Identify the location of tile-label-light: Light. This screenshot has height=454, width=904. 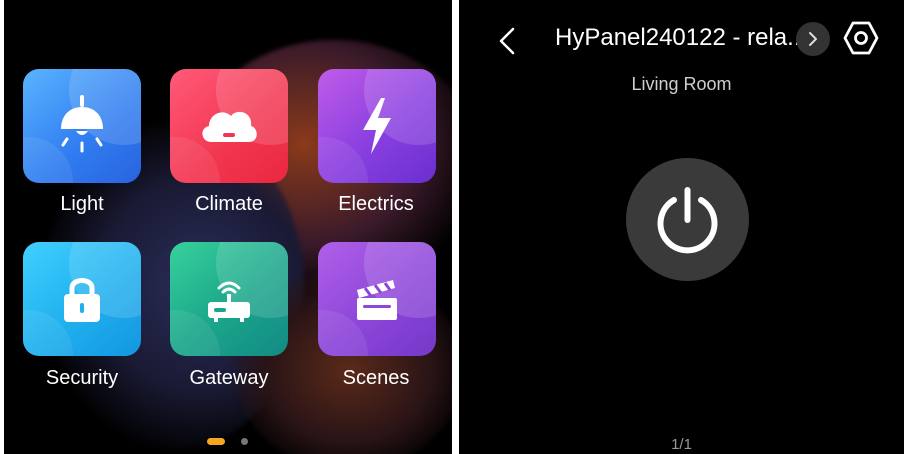
(82, 204).